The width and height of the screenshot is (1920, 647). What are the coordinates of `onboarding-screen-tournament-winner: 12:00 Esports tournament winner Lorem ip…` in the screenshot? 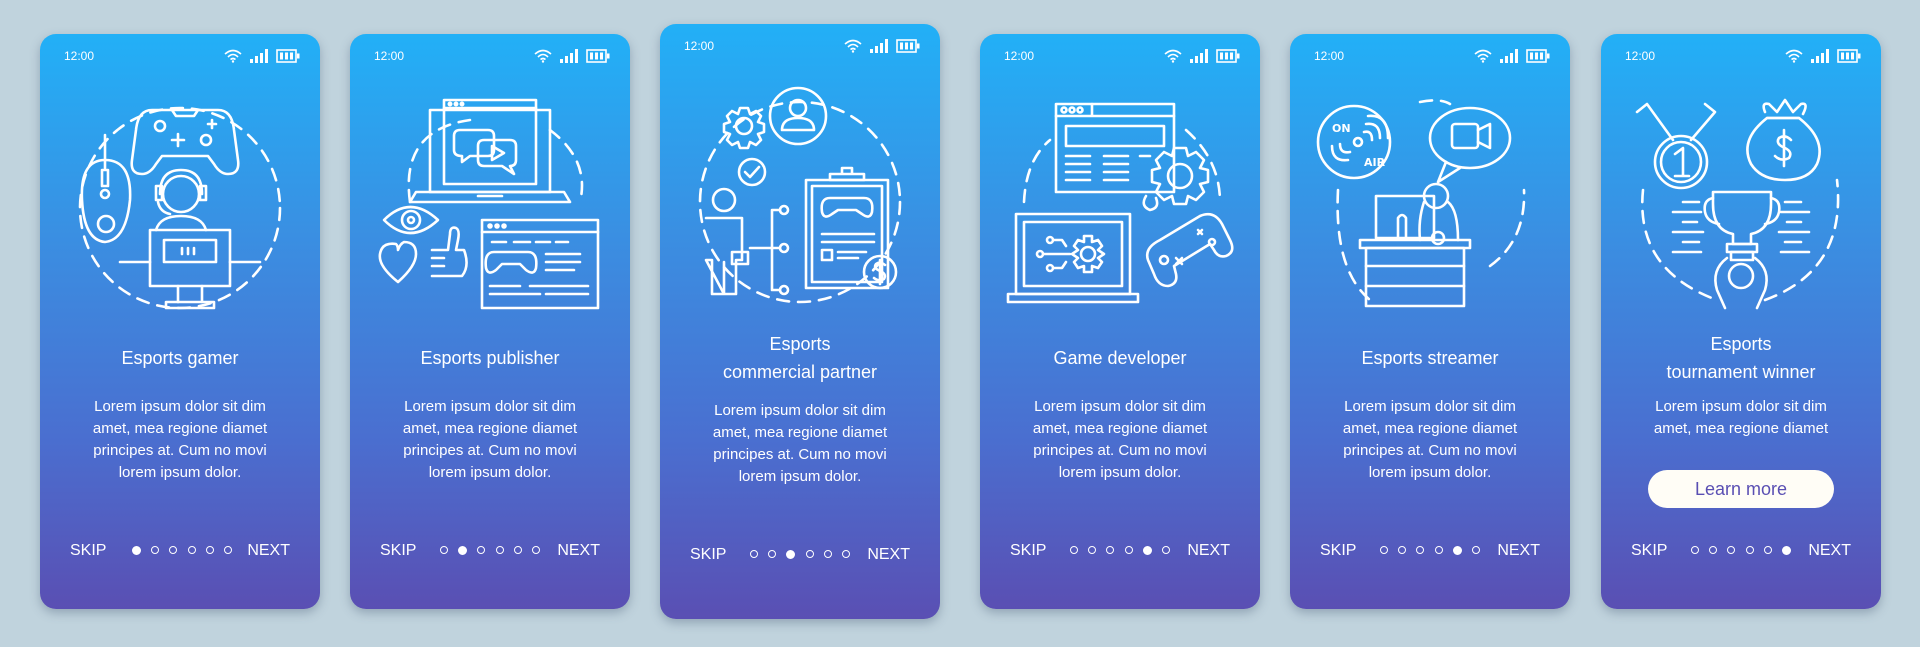 It's located at (1741, 321).